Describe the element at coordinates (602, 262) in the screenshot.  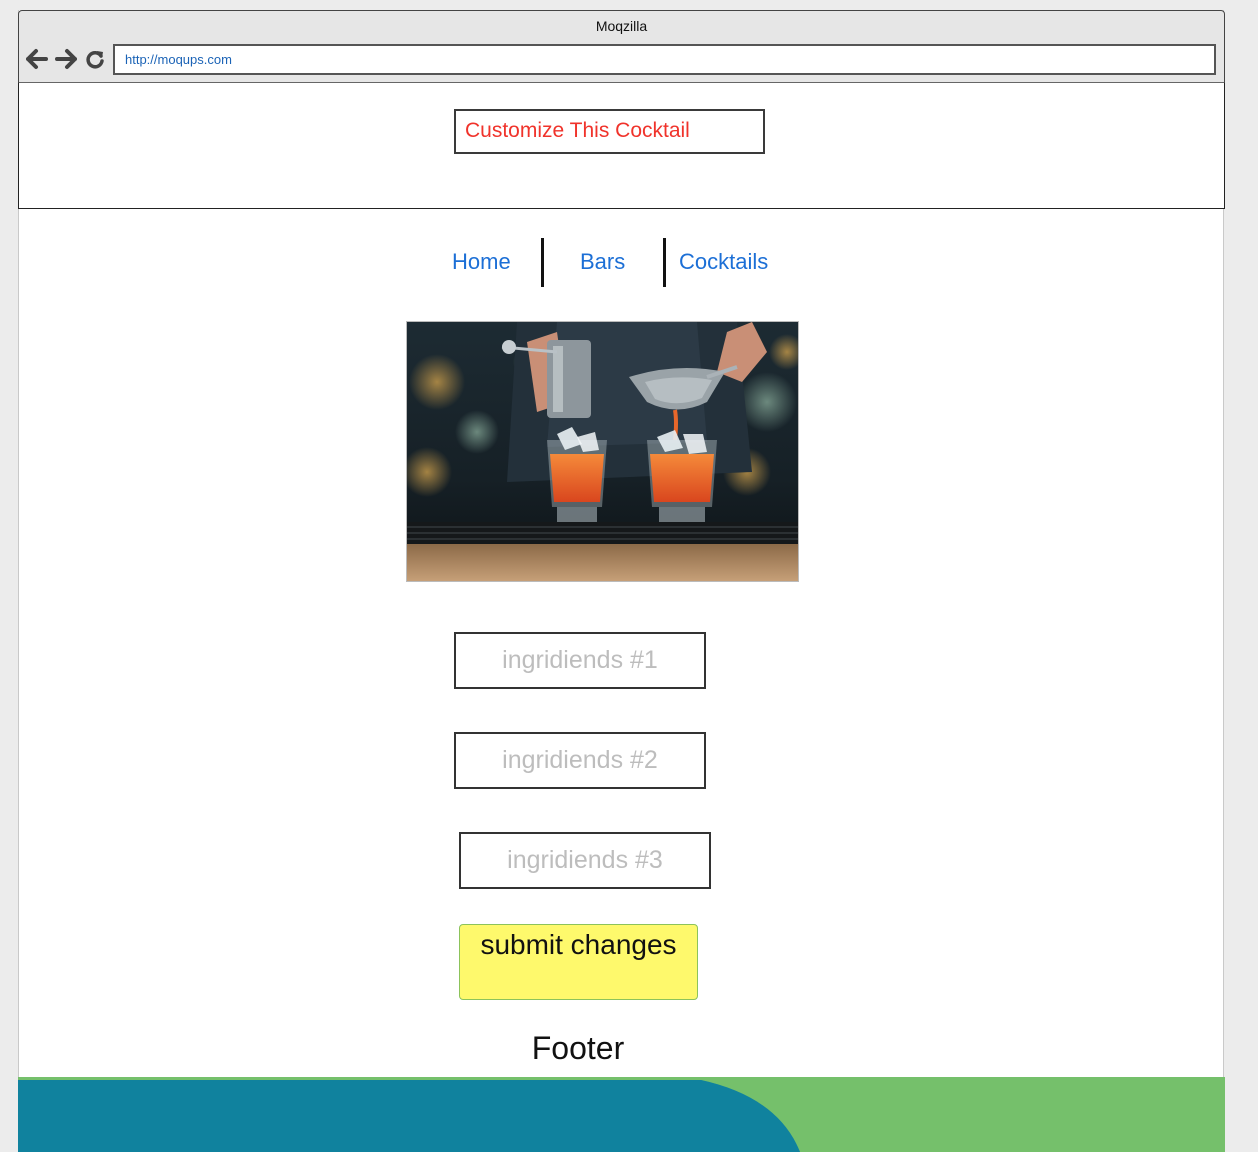
I see `nav-link-bars: Bars` at that location.